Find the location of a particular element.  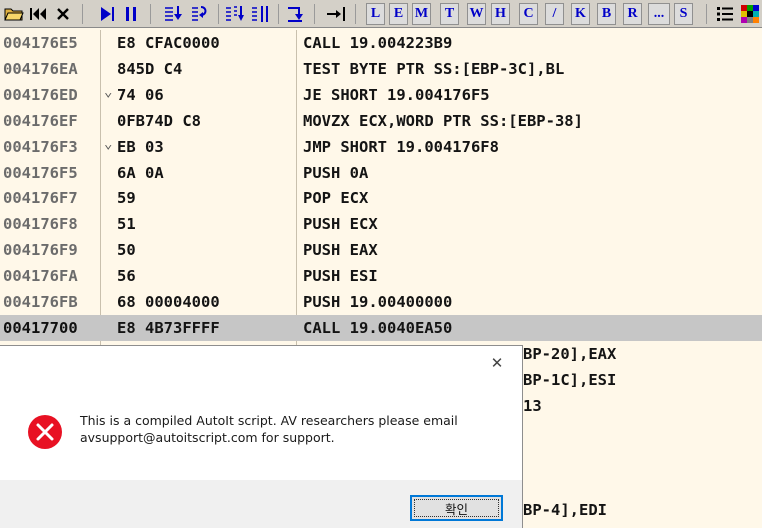

disasm-instruction: TEST BYTE PTR SS:[EBP-3C],BL is located at coordinates (434, 68).